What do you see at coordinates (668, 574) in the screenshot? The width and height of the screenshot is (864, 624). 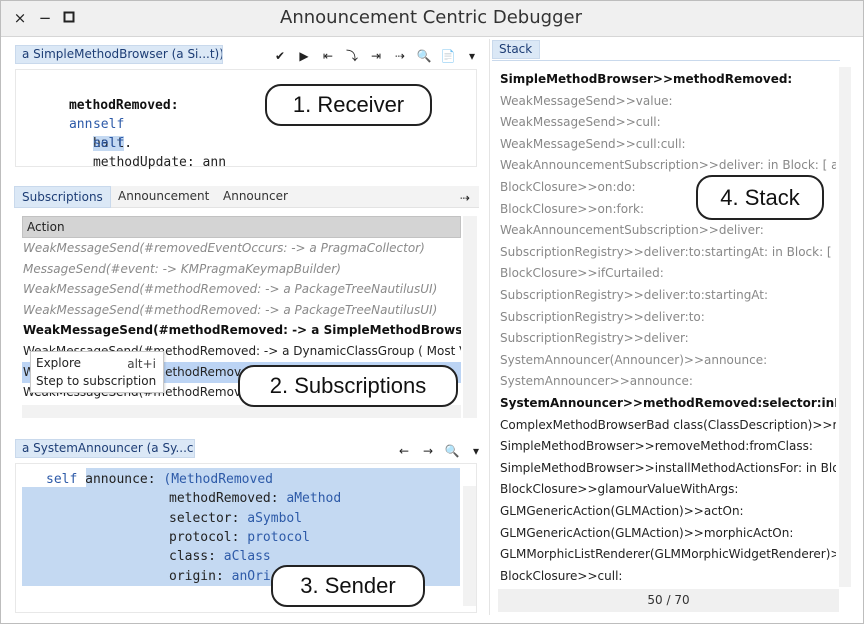 I see `stack-frame-row: BlockClosure>>cull:` at bounding box center [668, 574].